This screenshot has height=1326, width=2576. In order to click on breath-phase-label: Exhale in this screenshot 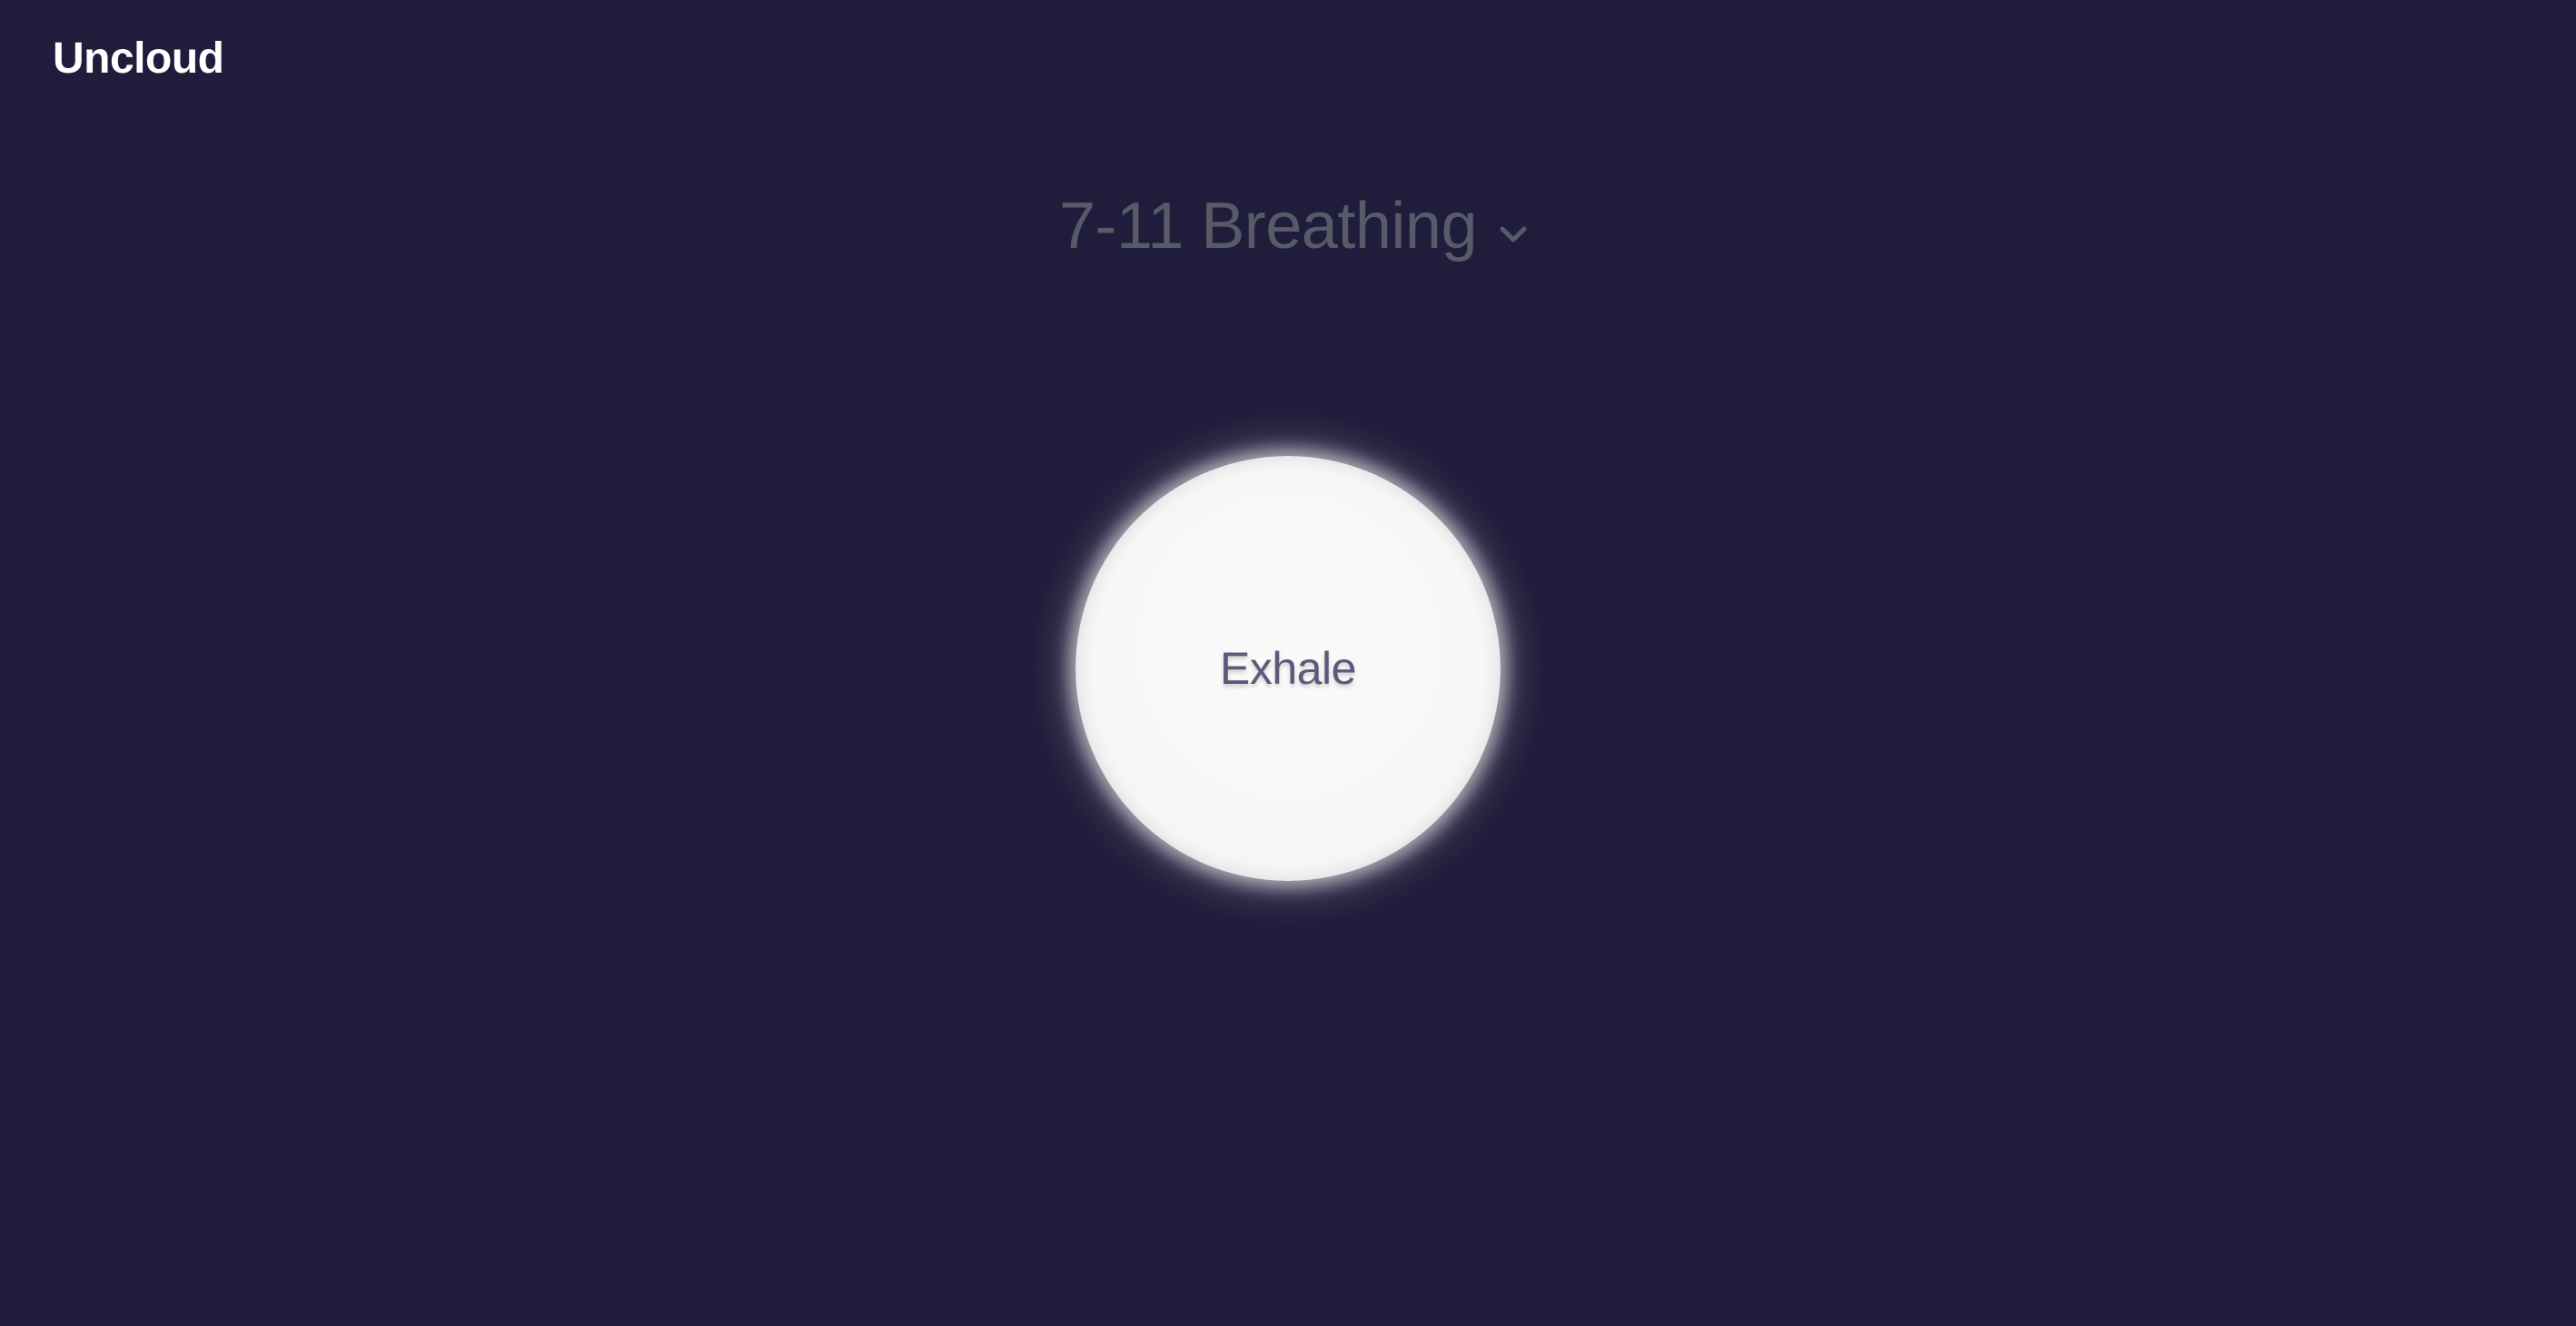, I will do `click(1288, 668)`.